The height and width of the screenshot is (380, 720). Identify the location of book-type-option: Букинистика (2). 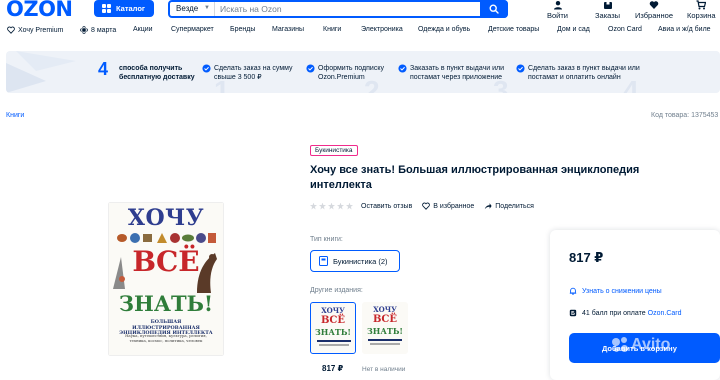
(355, 261).